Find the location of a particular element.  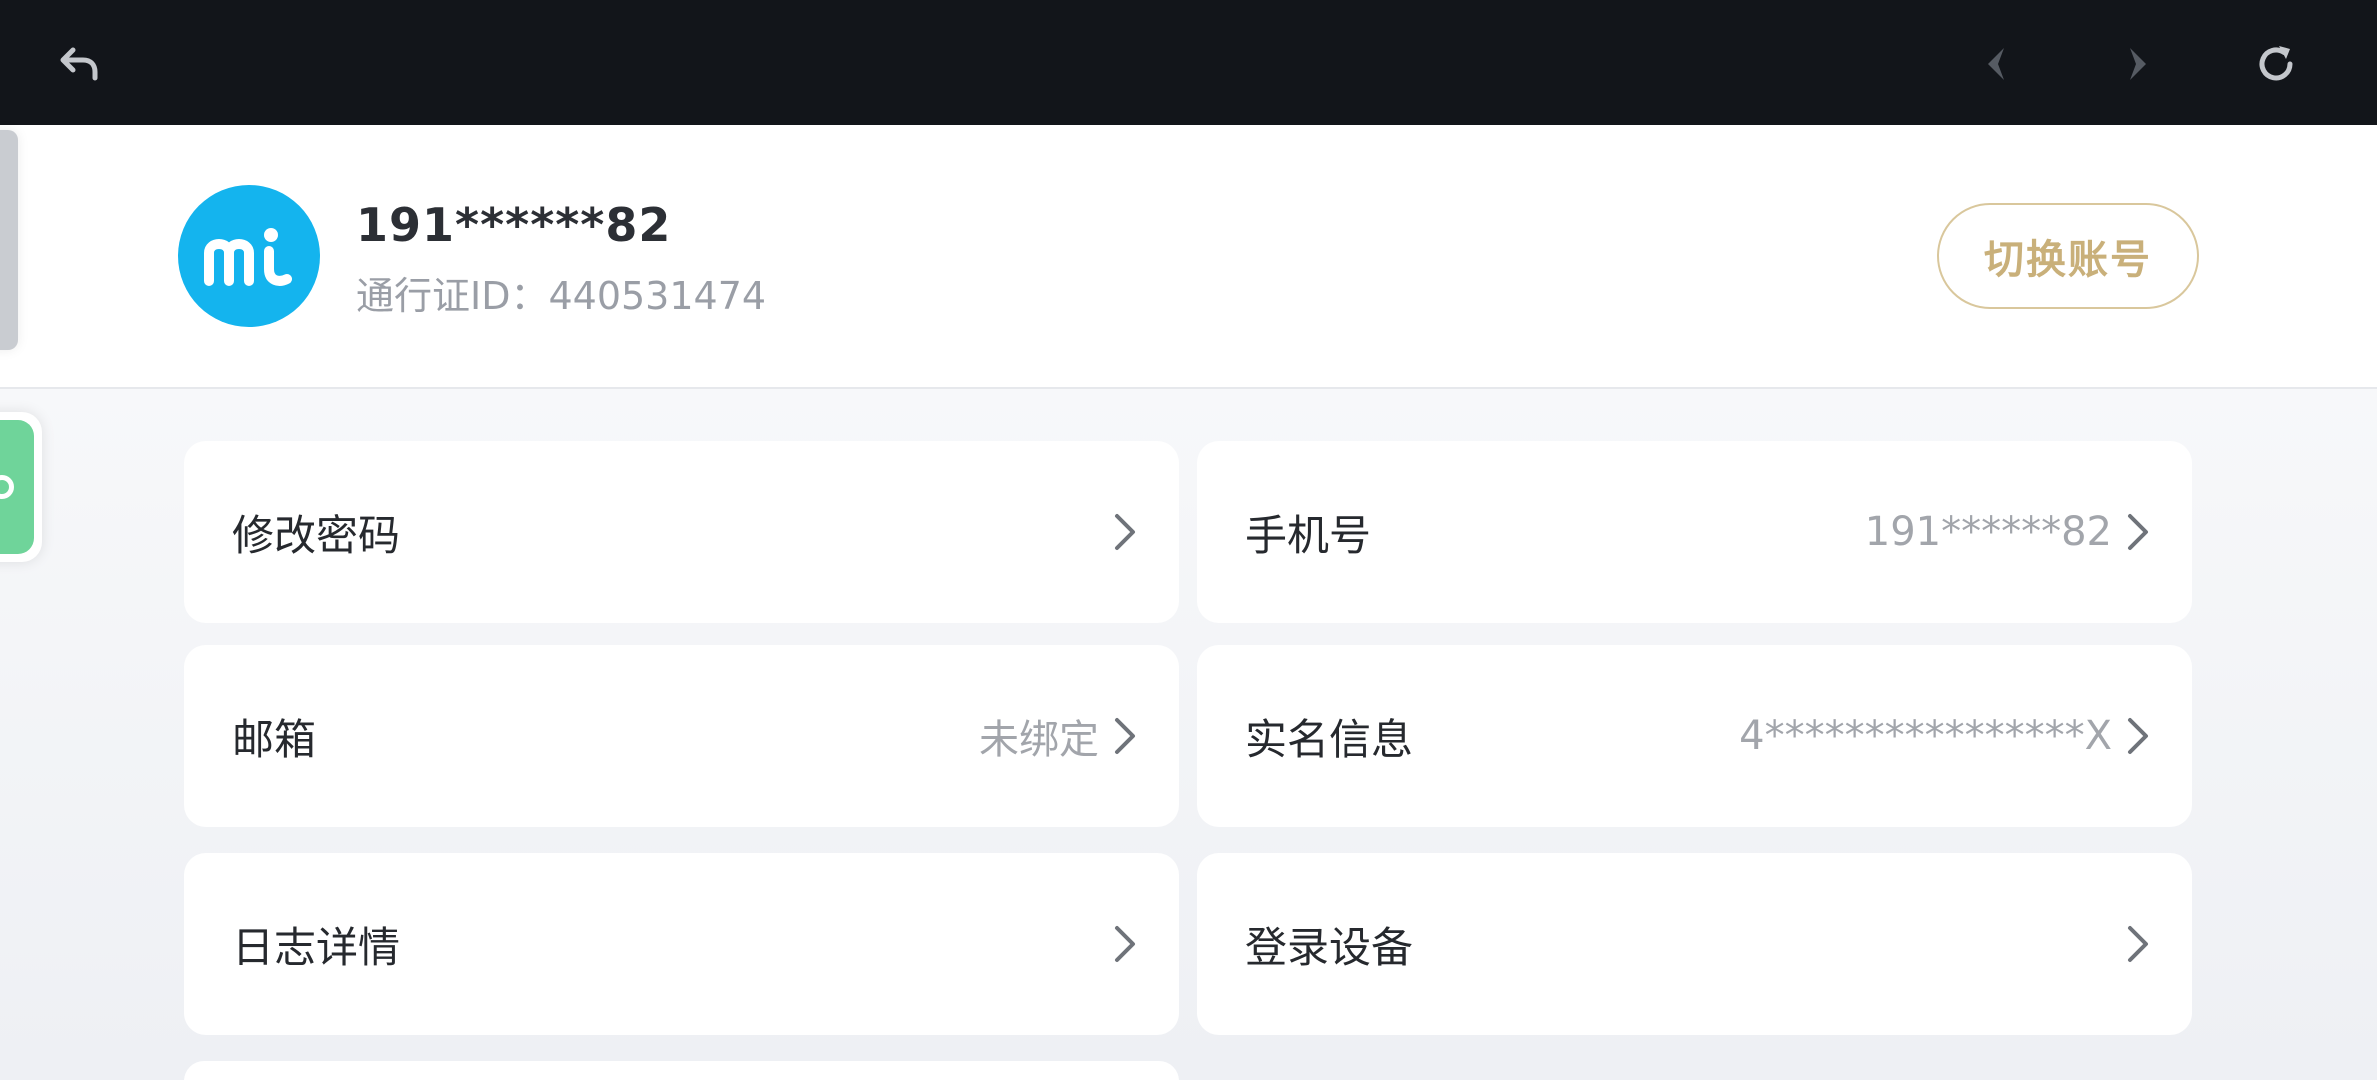

settings-item-value: 191******82 is located at coordinates (1988, 532).